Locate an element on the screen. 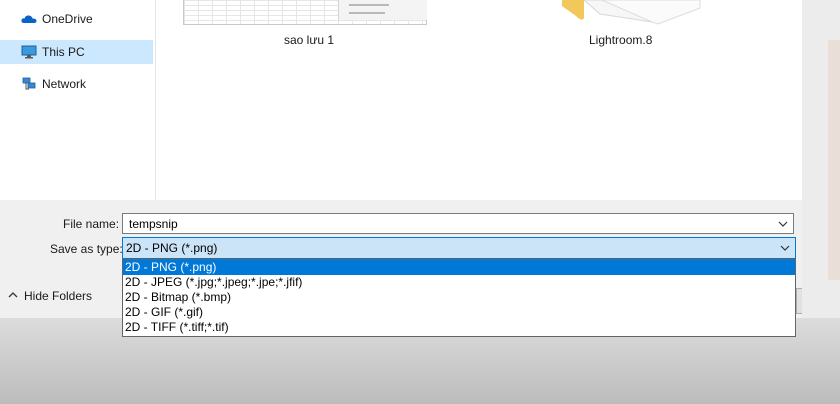 This screenshot has height=404, width=840. save-button-partial is located at coordinates (799, 301).